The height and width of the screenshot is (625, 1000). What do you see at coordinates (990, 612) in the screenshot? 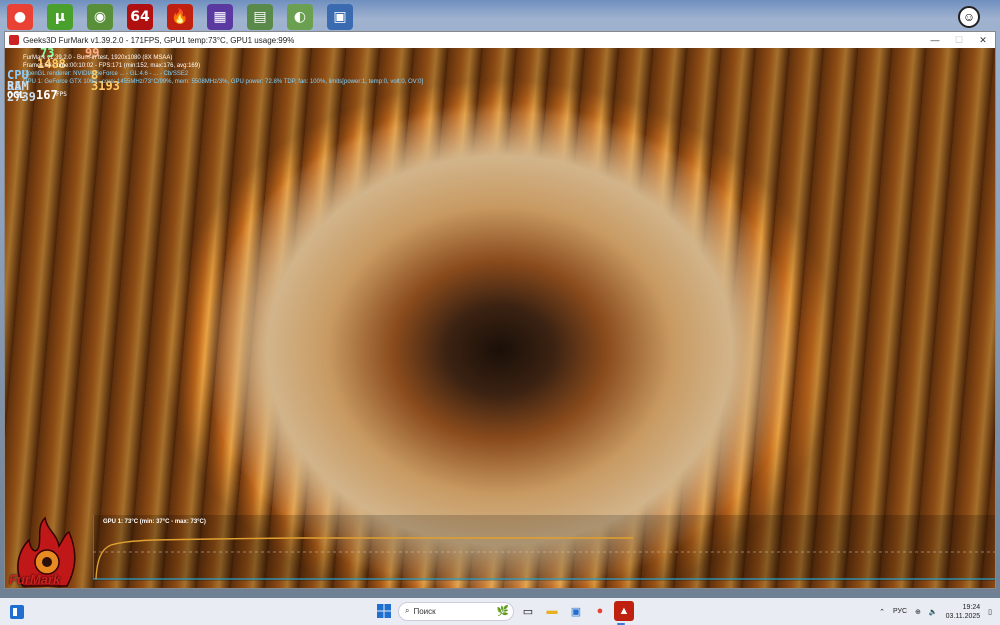
I see `notifications-icon: ▯` at bounding box center [990, 612].